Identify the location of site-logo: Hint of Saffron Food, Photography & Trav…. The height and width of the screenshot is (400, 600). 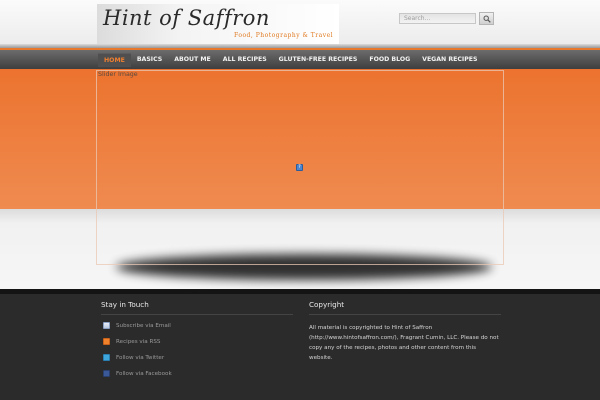
(218, 24).